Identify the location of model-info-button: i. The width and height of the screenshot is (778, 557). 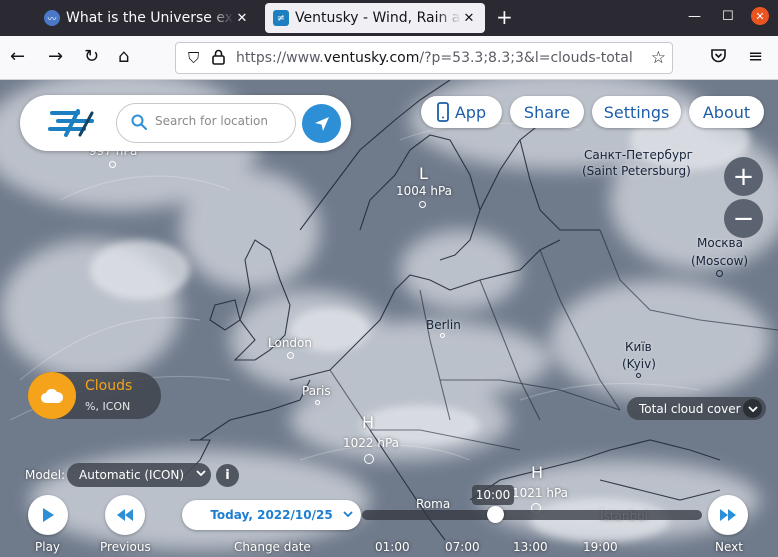
(227, 475).